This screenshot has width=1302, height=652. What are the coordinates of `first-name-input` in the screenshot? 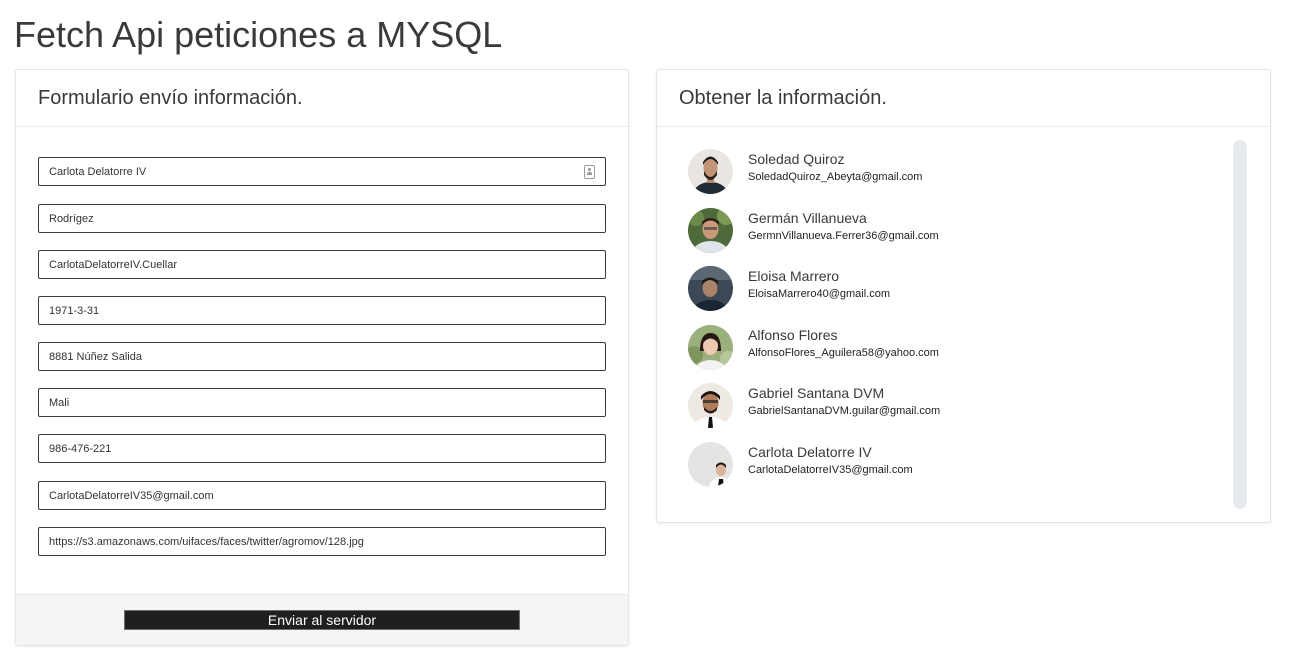 It's located at (316, 171).